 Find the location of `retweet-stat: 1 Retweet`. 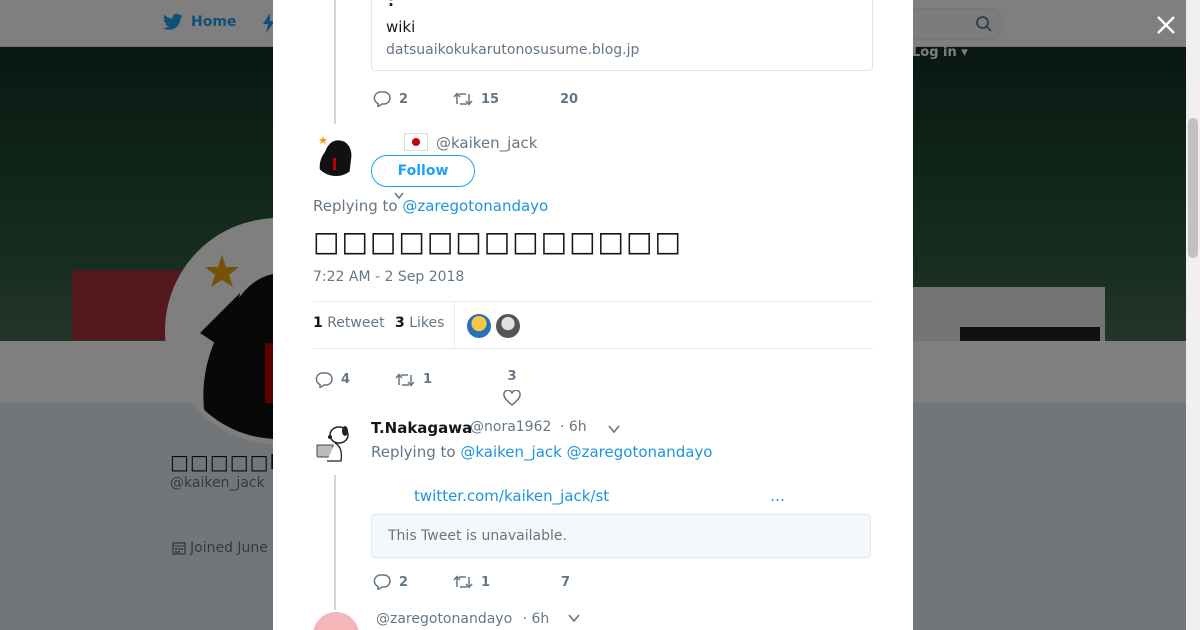

retweet-stat: 1 Retweet is located at coordinates (349, 323).